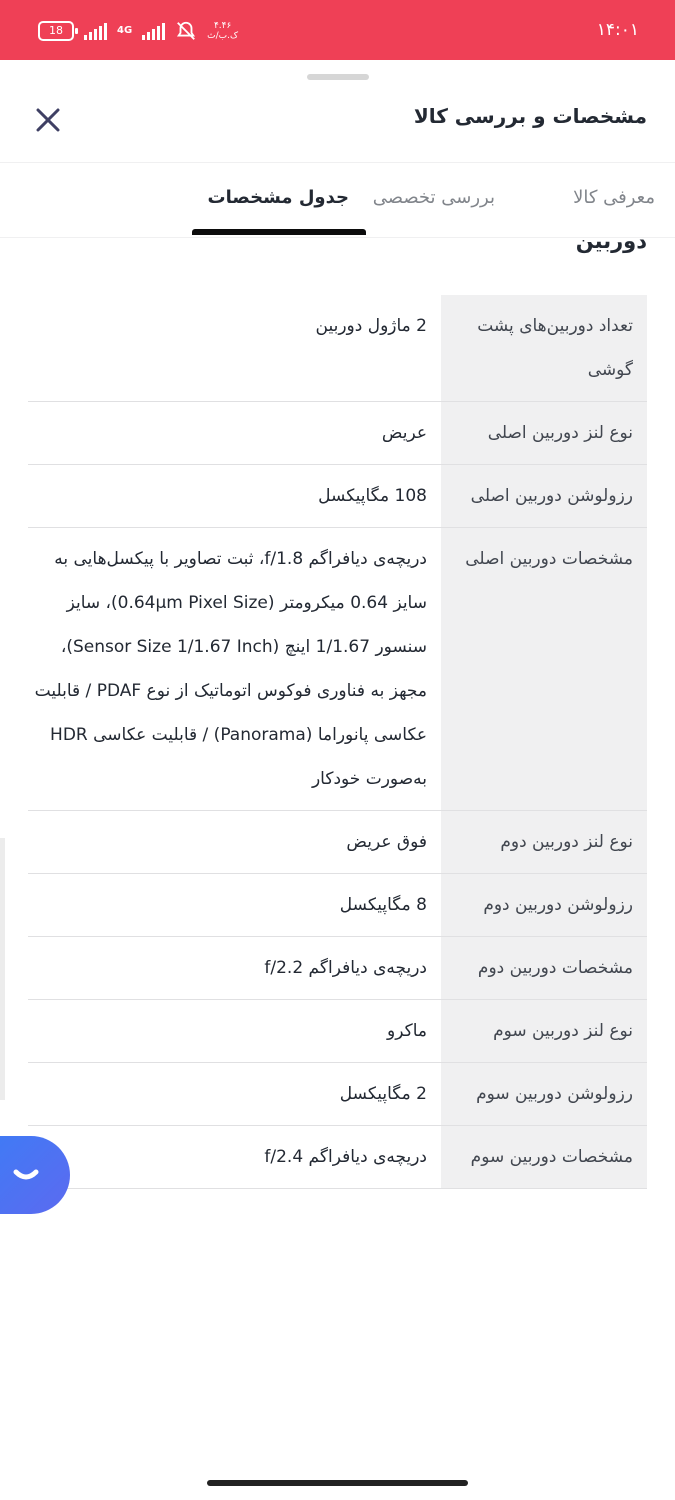  I want to click on status-bar: 18 4G ۴.۴۶ ک.ب/ث ۱۴:۰۱, so click(337, 30).